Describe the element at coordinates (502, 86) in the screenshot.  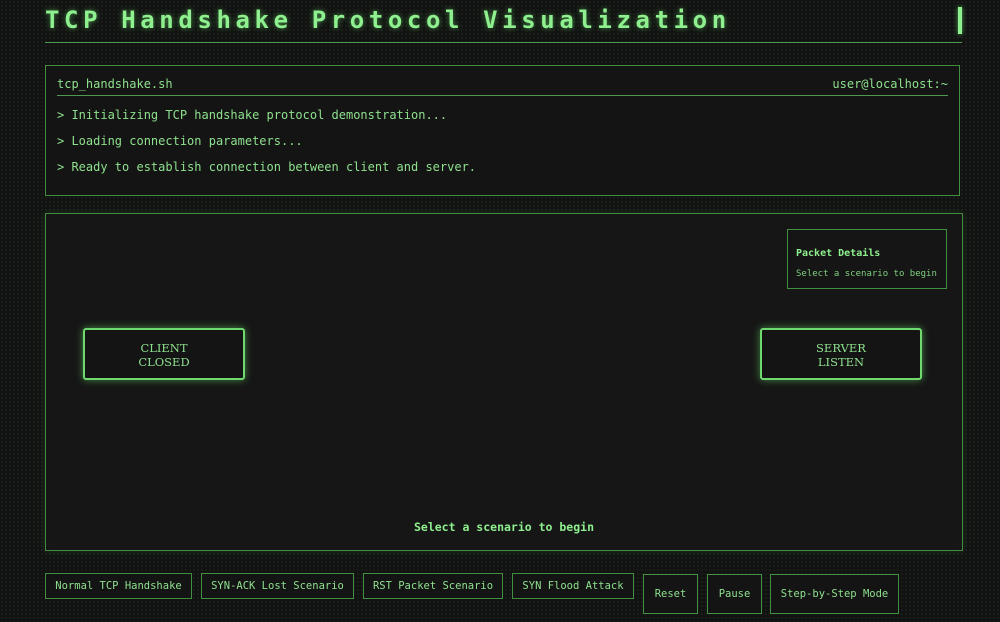
I see `terminal-title-bar: tcp_handshake.sh user@localhost:~` at that location.